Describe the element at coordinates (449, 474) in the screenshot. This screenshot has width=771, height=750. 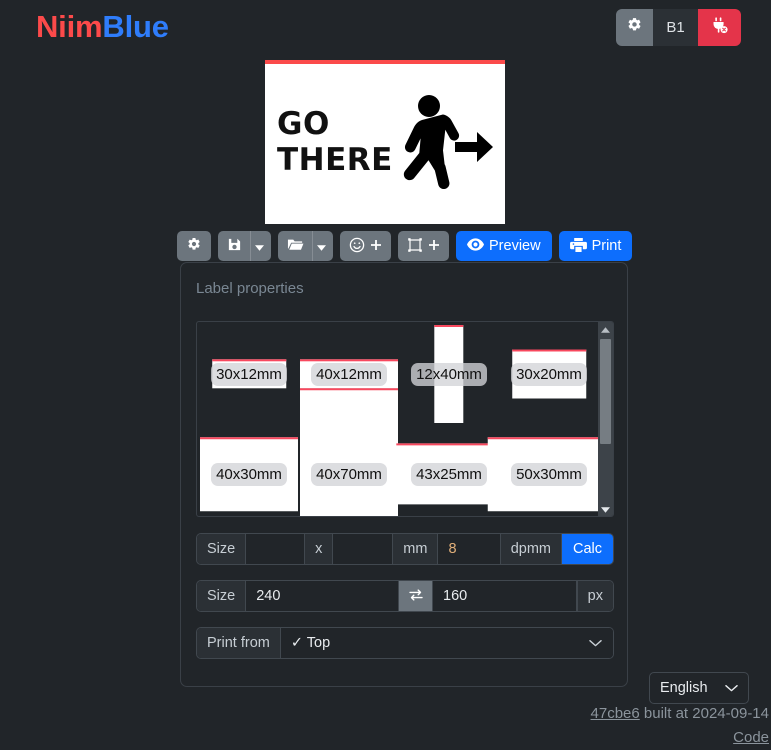
I see `label-preset-label: 43x25mm` at that location.